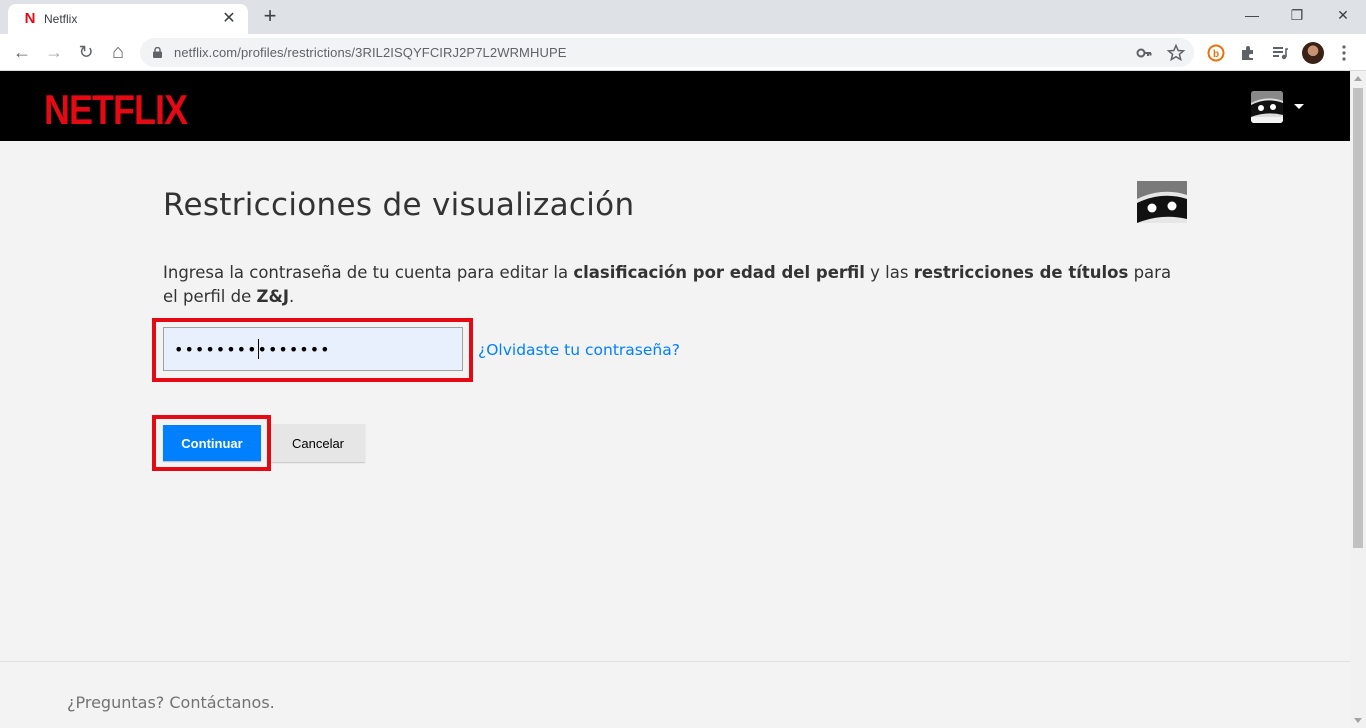  Describe the element at coordinates (61, 19) in the screenshot. I see `tab-title: Netflix` at that location.